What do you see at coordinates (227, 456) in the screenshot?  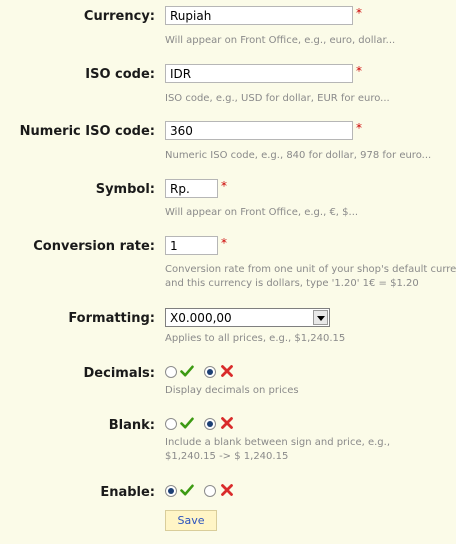 I see `blank-hint-line2: $1,240.15 -> $ 1,240.15` at bounding box center [227, 456].